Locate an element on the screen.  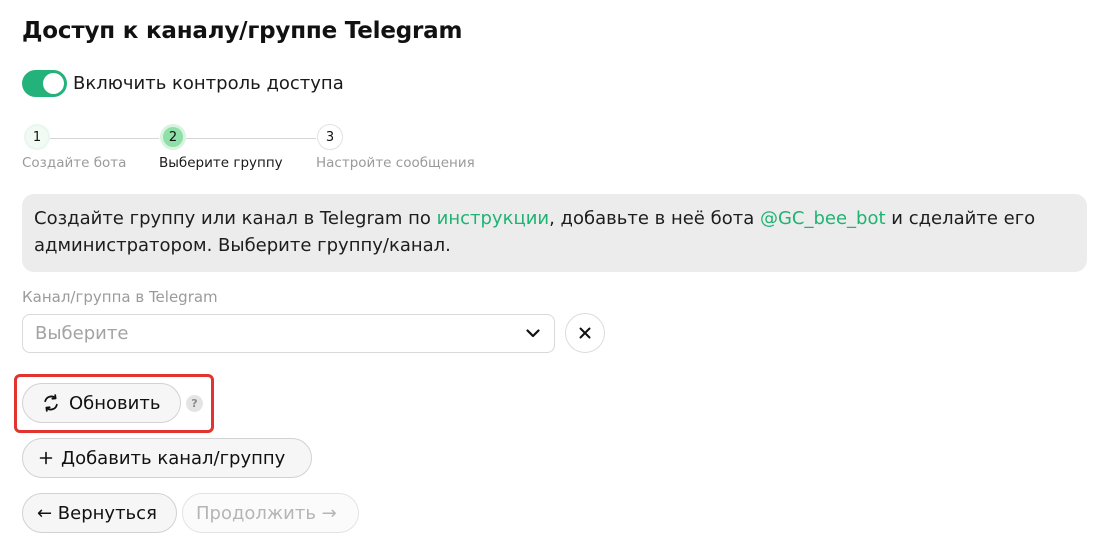
step-2-indicator: 2 is located at coordinates (173, 137).